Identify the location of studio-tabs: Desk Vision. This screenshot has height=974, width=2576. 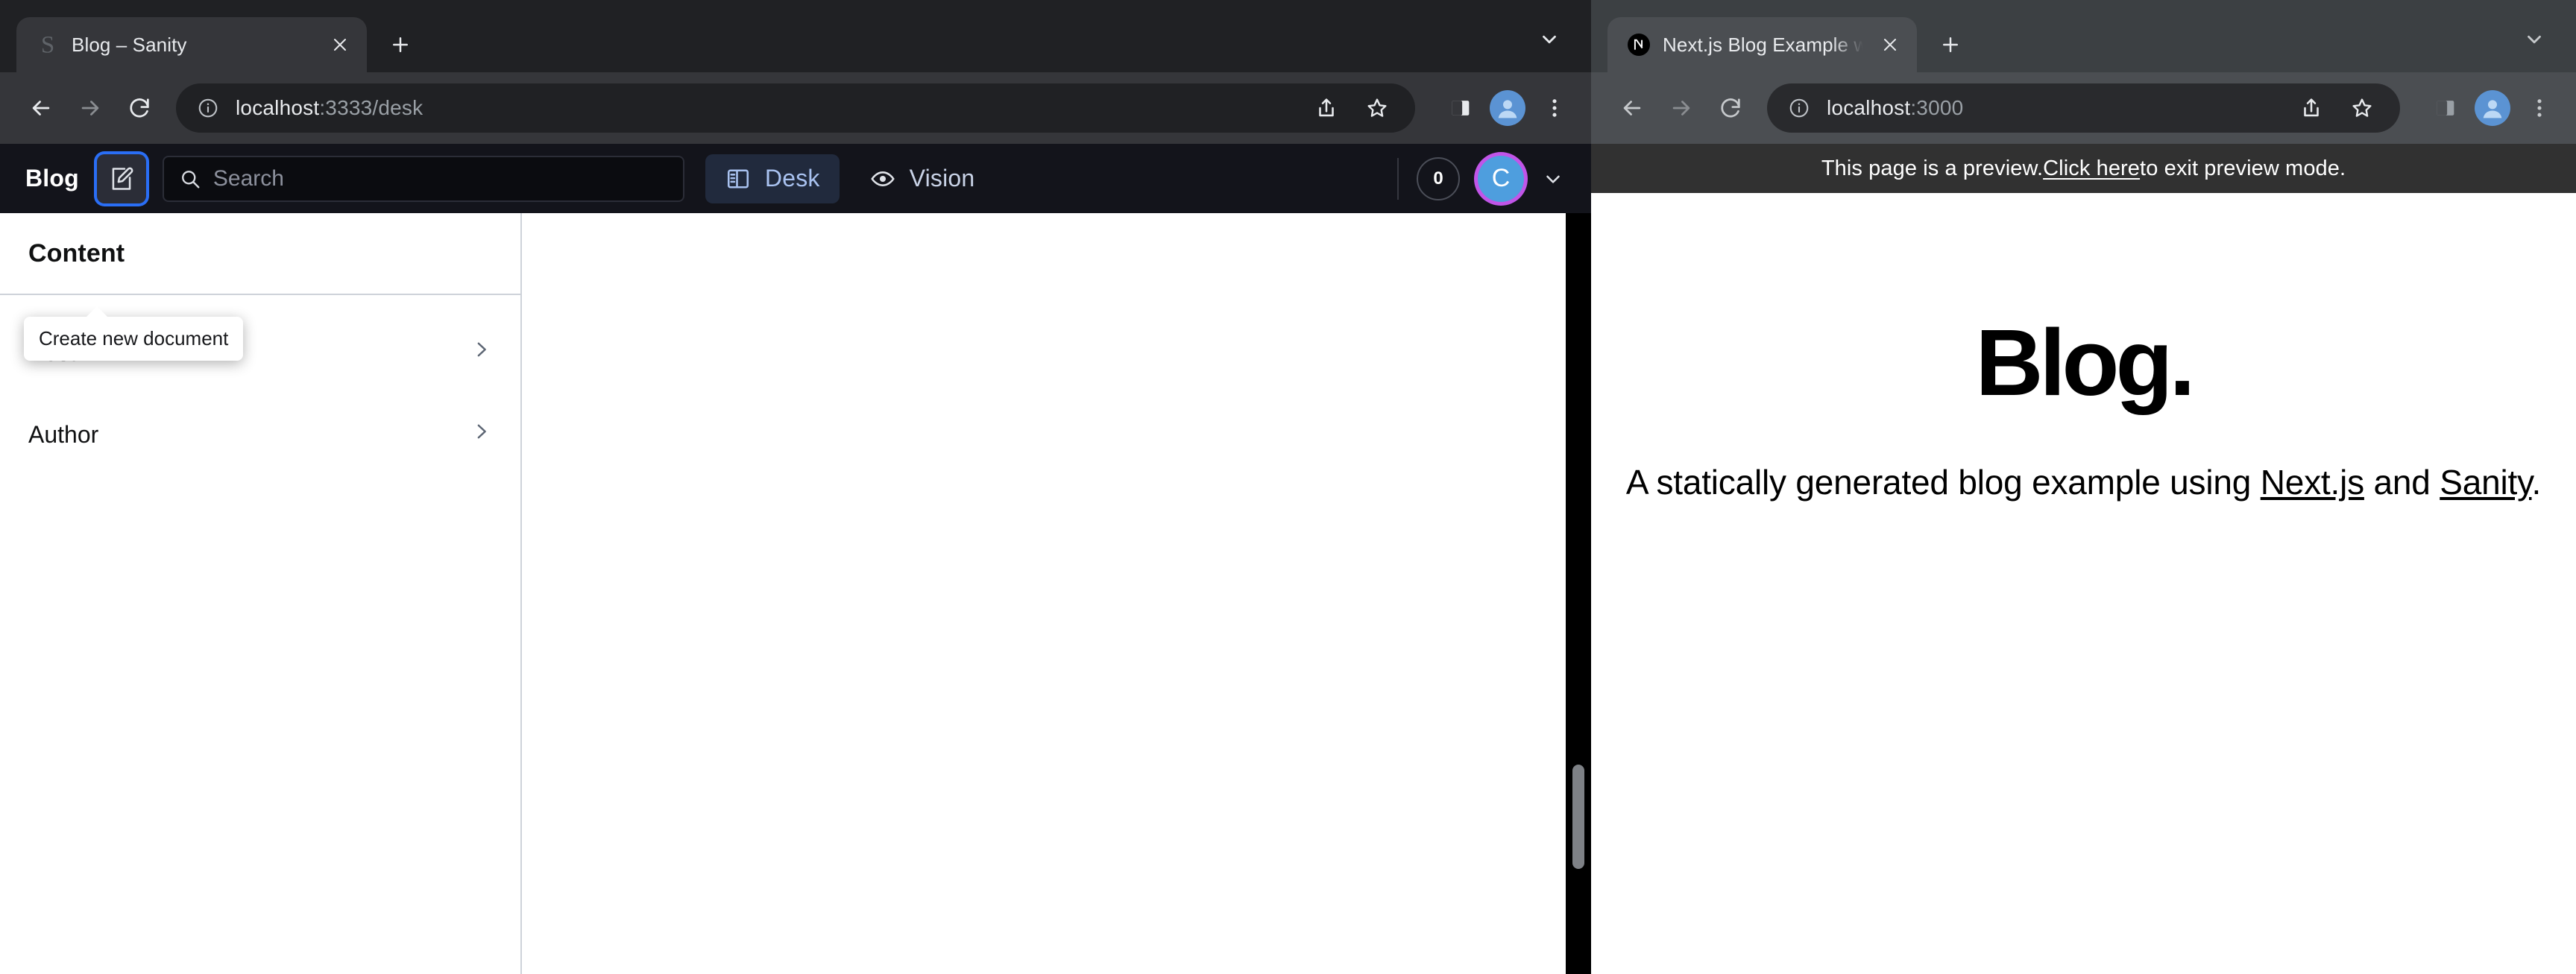
(850, 178).